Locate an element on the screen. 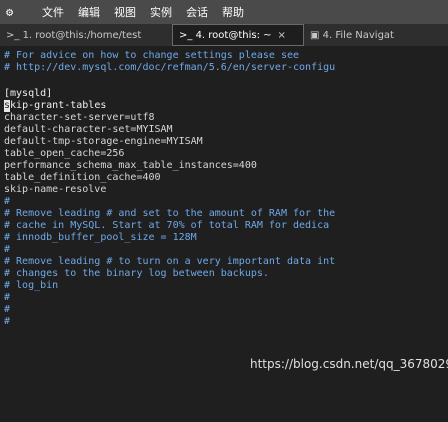 This screenshot has height=422, width=448. terminal-line: [mysqld] is located at coordinates (28, 93).